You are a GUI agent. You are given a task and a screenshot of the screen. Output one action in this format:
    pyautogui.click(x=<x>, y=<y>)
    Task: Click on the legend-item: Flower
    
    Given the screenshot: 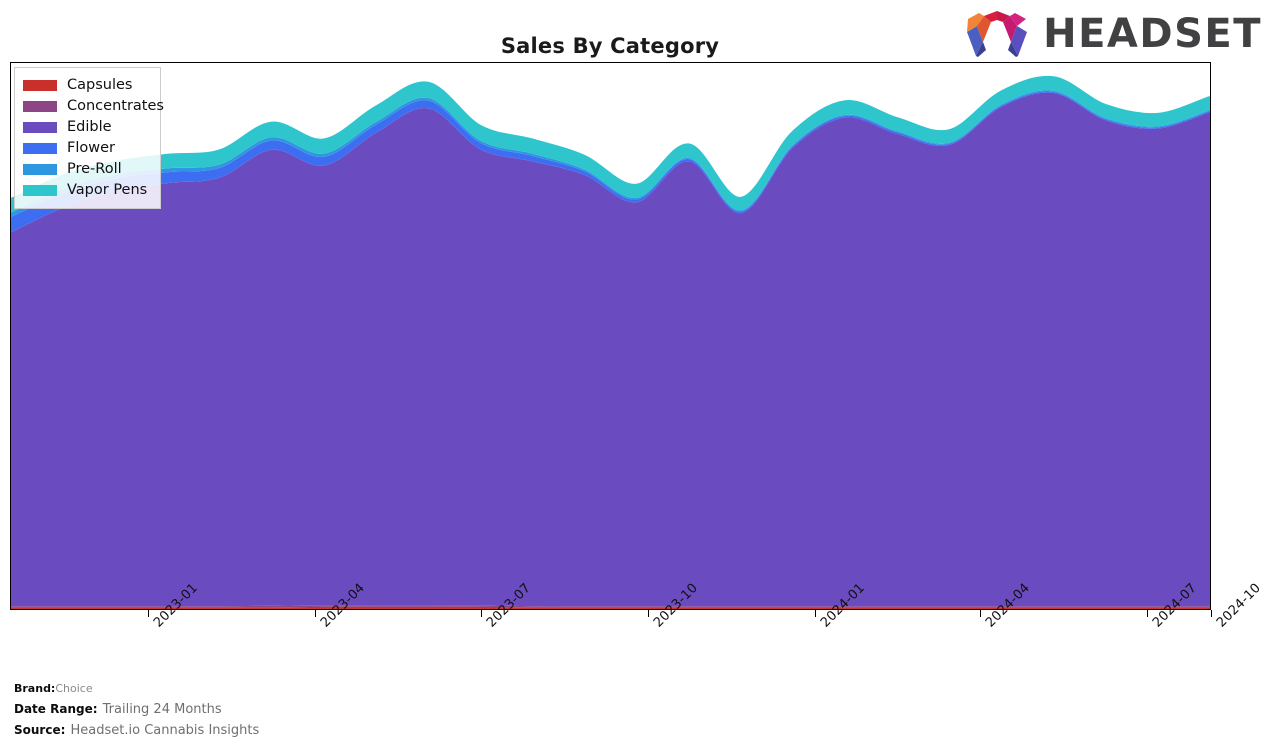 What is the action you would take?
    pyautogui.click(x=86, y=148)
    